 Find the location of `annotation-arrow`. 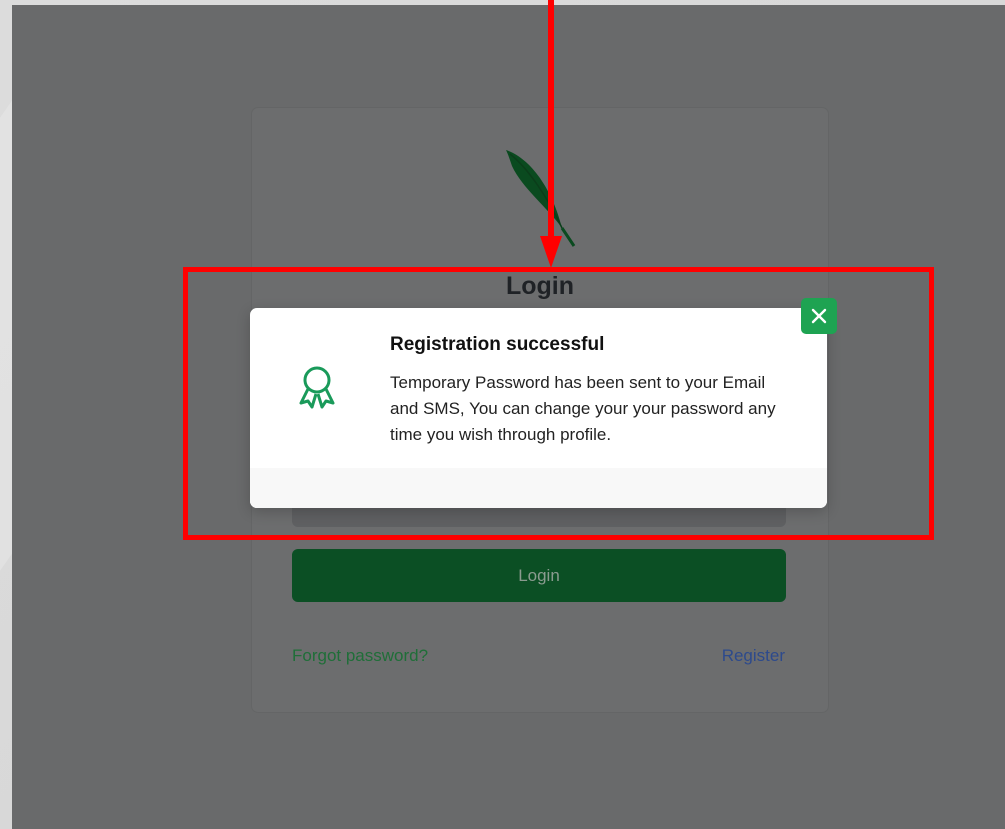

annotation-arrow is located at coordinates (551, 134).